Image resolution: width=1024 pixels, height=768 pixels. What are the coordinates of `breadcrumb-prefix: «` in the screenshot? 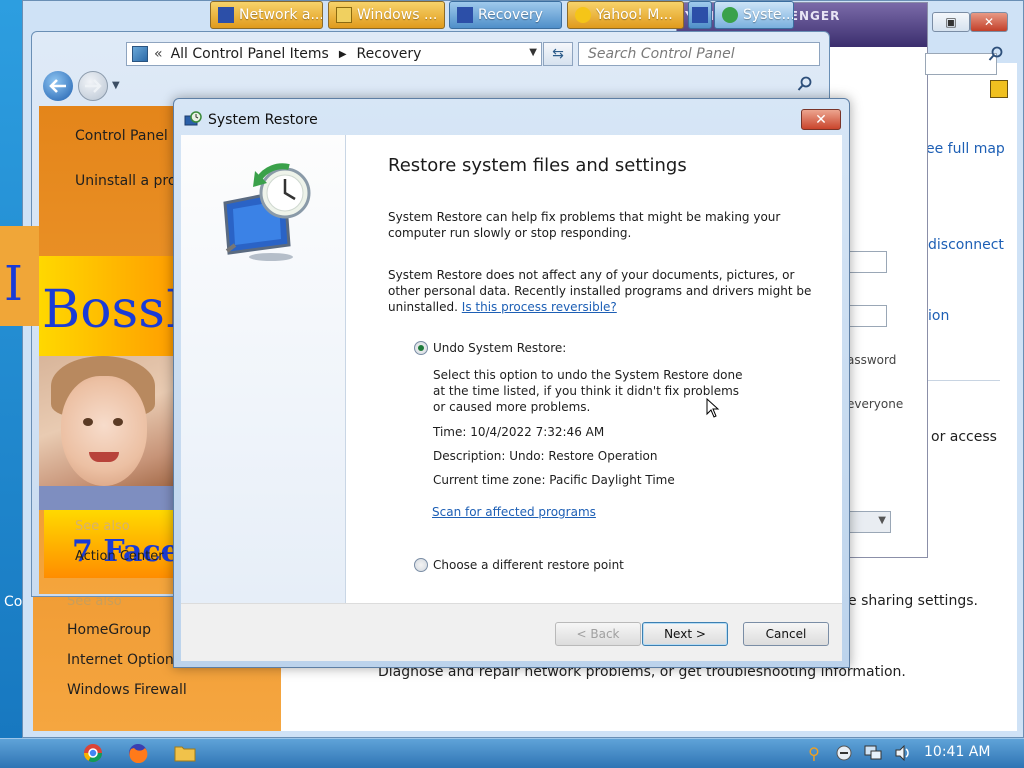 It's located at (158, 54).